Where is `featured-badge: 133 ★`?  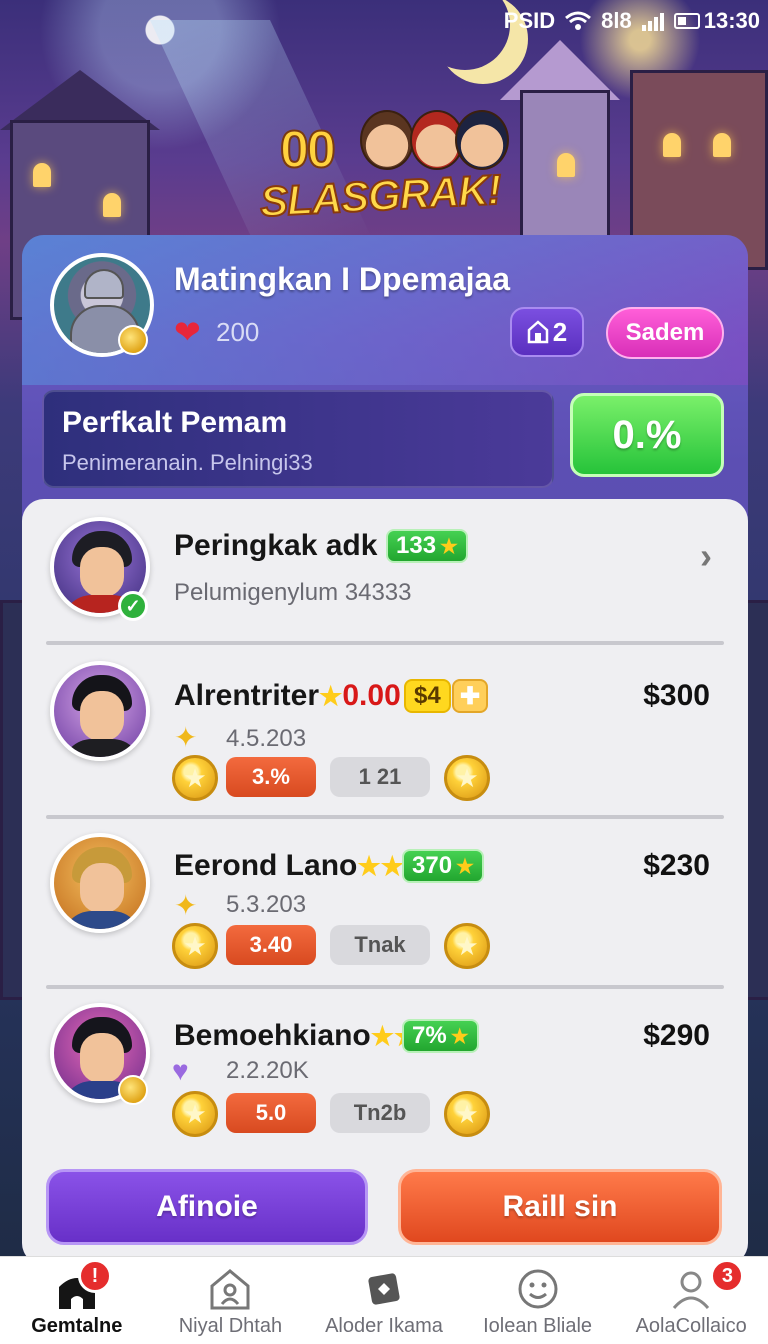
featured-badge: 133 ★ is located at coordinates (427, 546).